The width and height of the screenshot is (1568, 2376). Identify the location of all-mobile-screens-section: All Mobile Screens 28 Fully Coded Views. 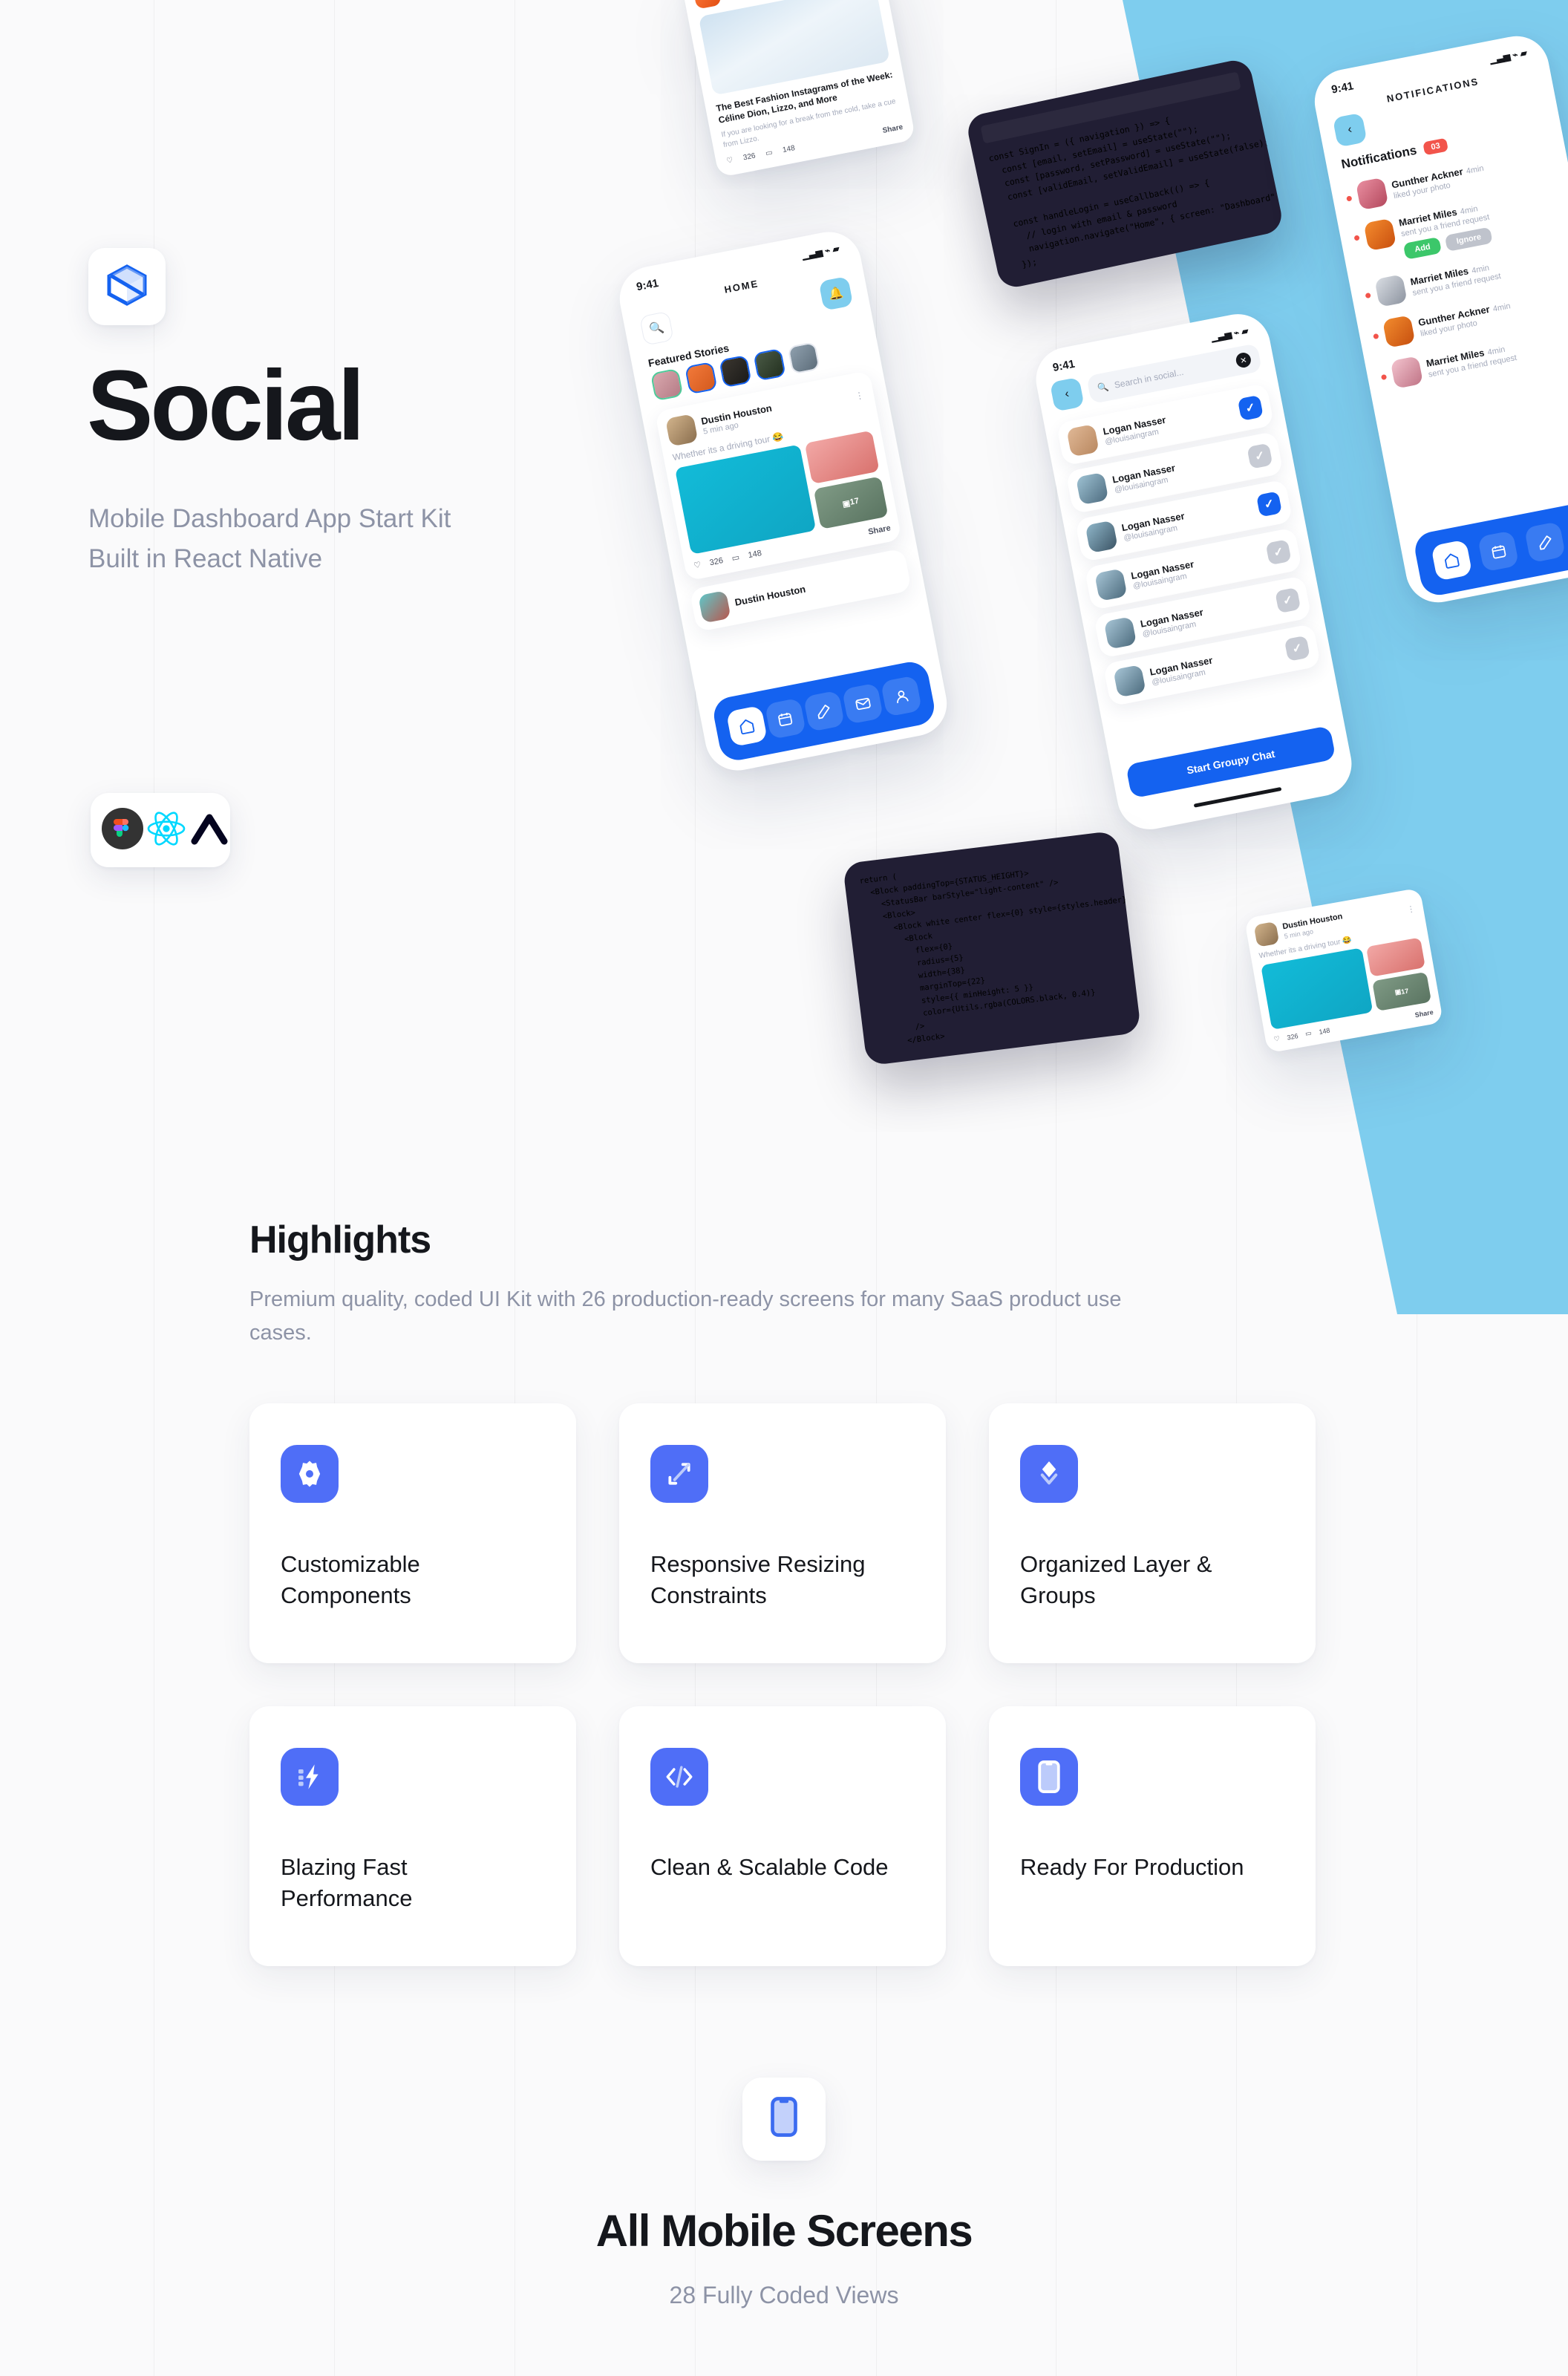
(784, 2193).